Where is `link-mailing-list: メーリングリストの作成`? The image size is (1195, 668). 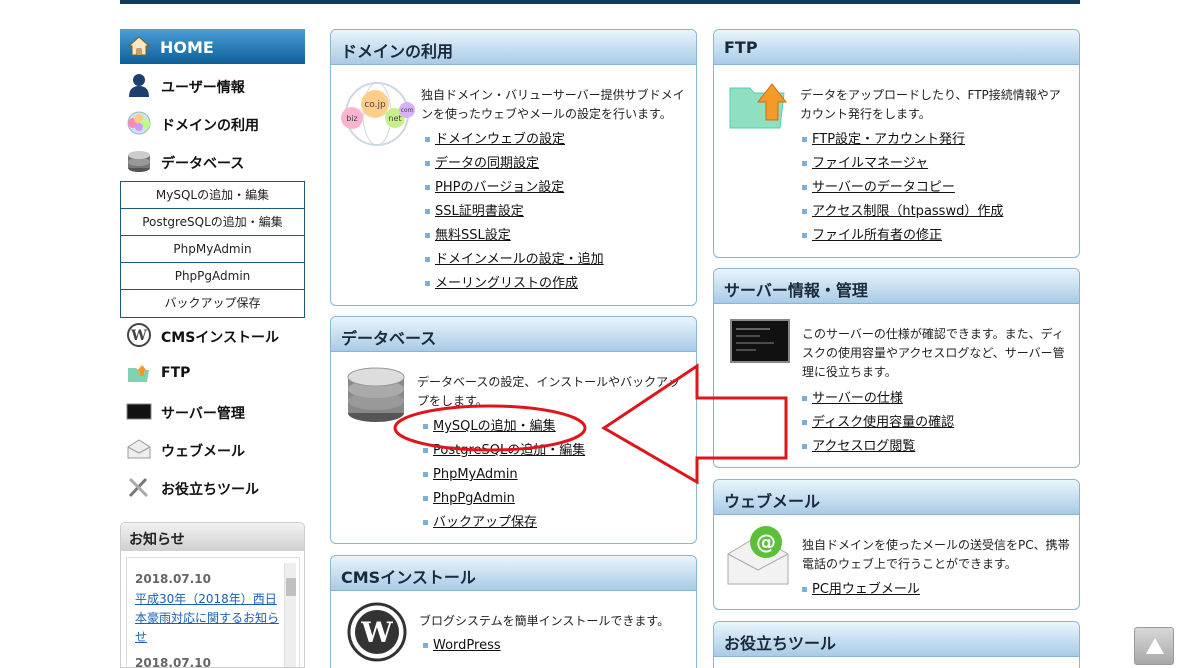
link-mailing-list: メーリングリストの作成 is located at coordinates (506, 283).